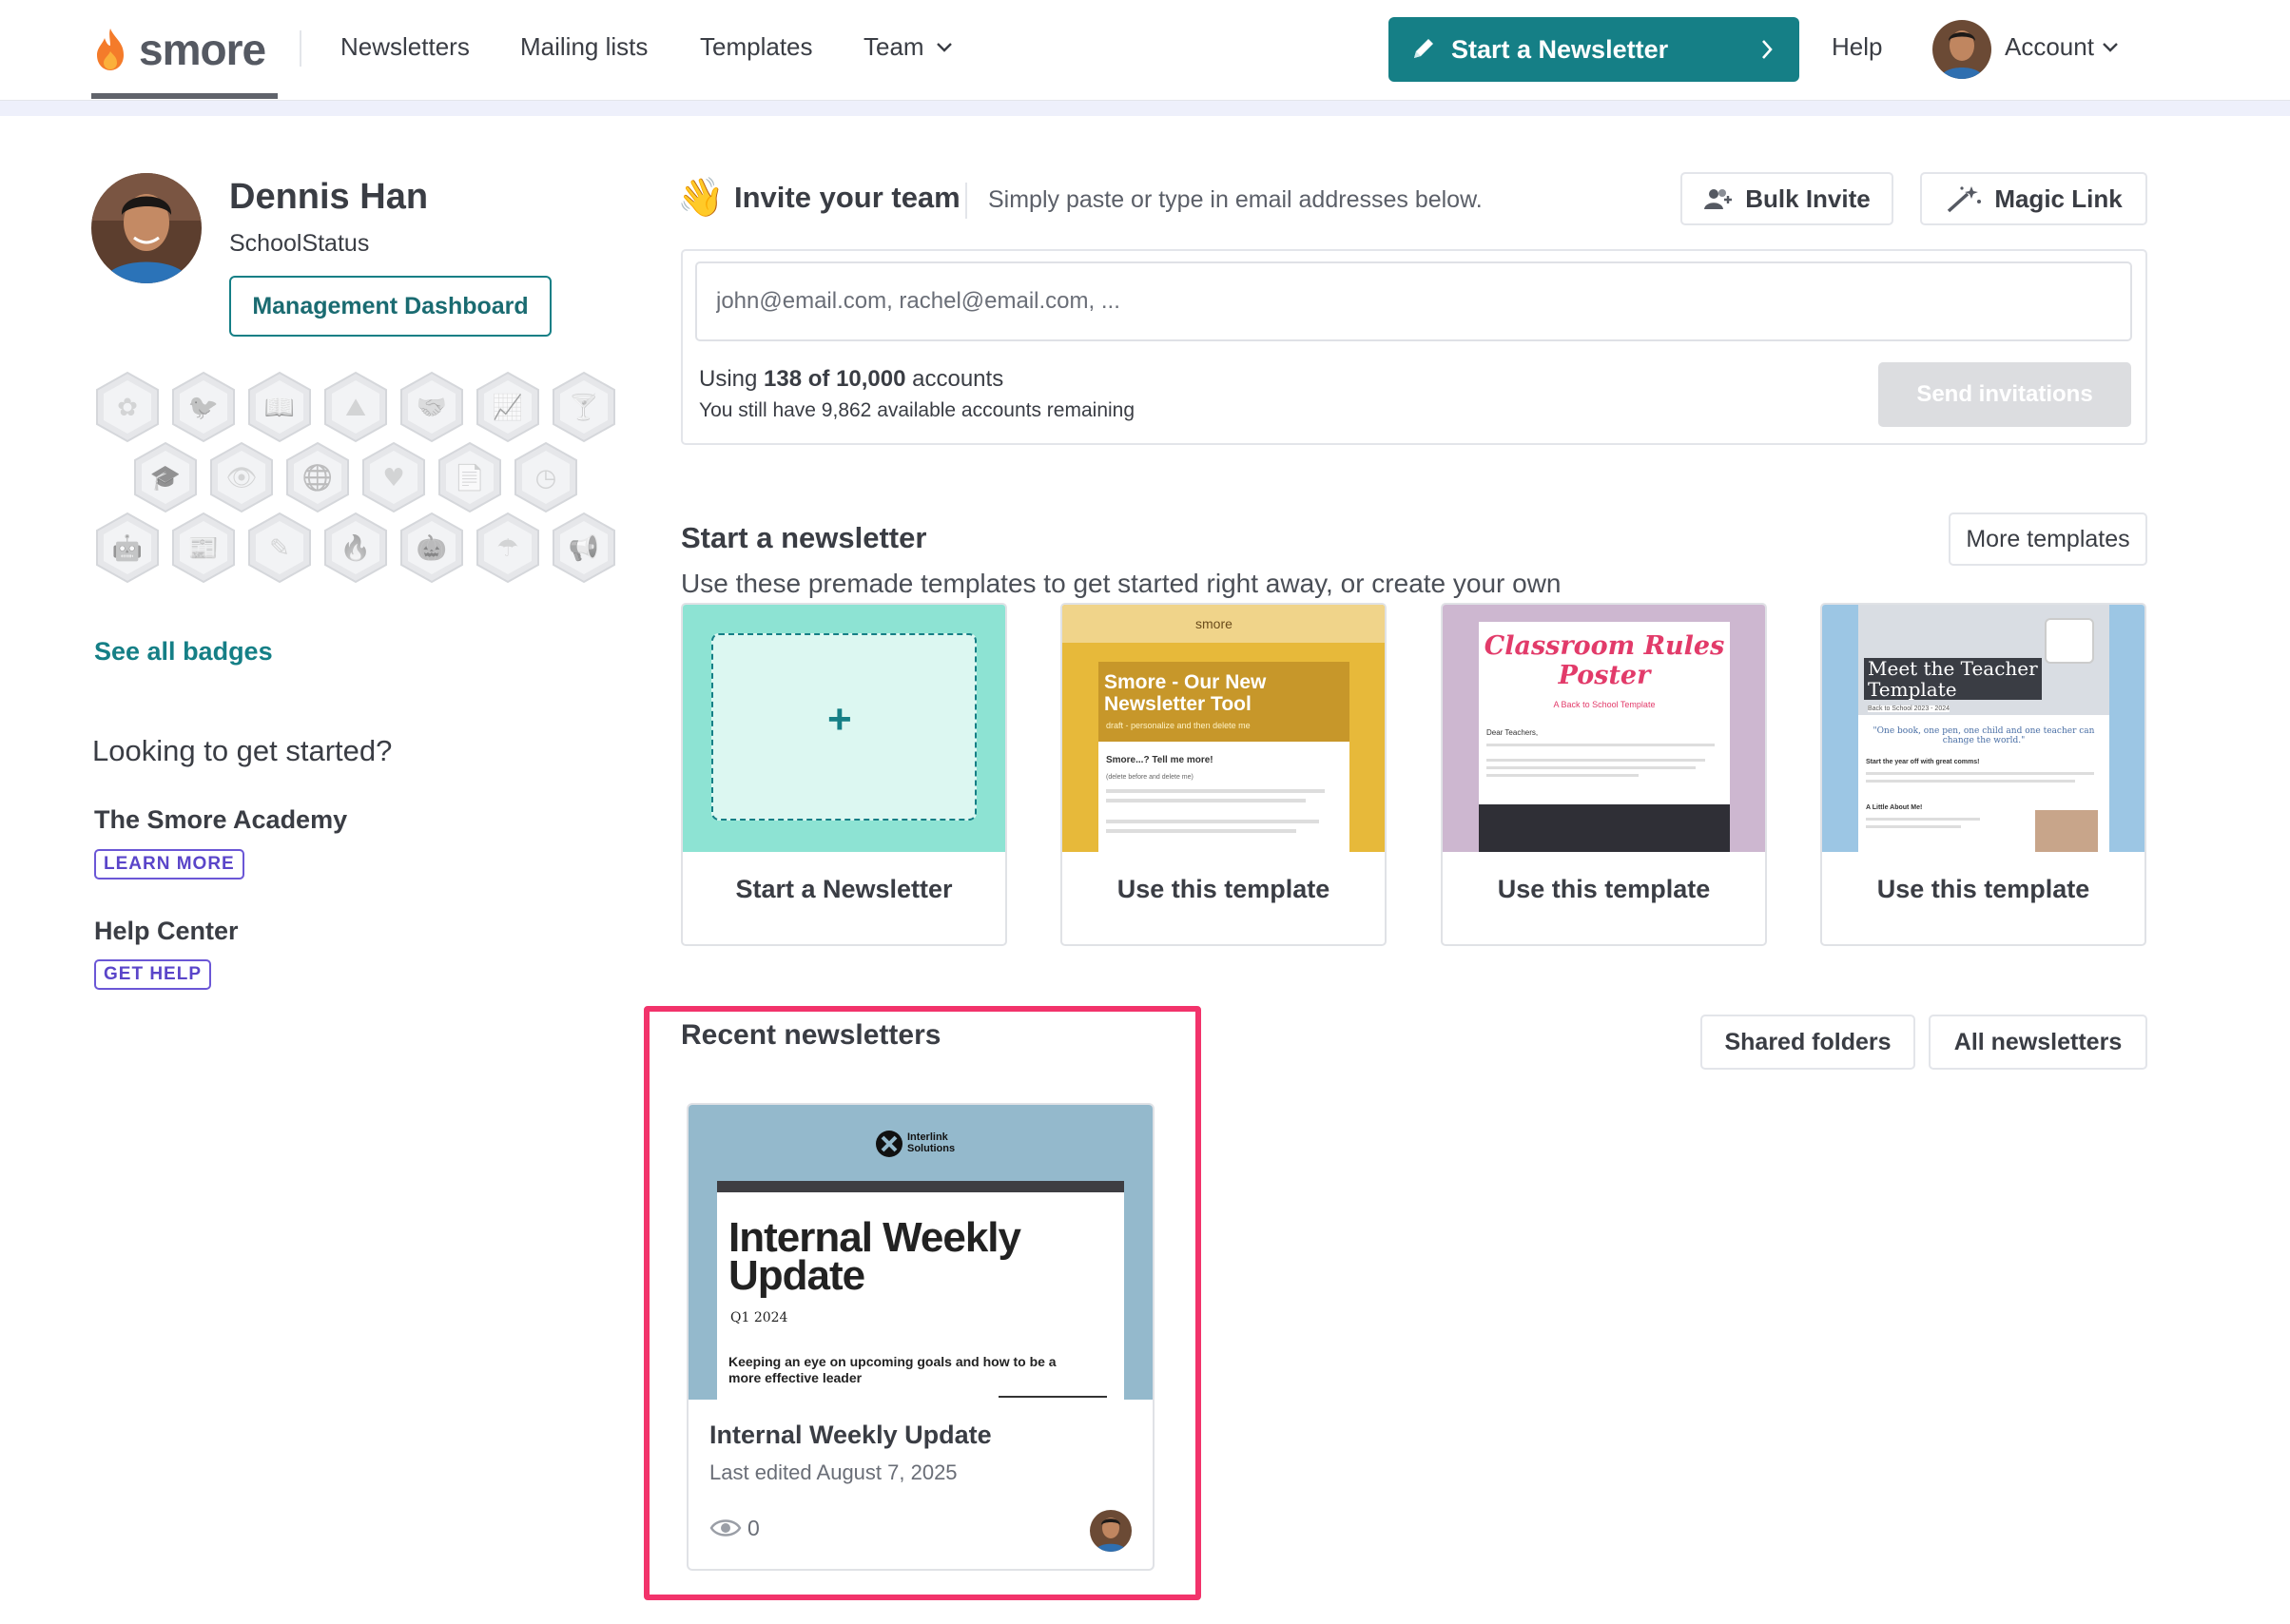  What do you see at coordinates (2005, 394) in the screenshot?
I see `send-invitations-button: Send invitations` at bounding box center [2005, 394].